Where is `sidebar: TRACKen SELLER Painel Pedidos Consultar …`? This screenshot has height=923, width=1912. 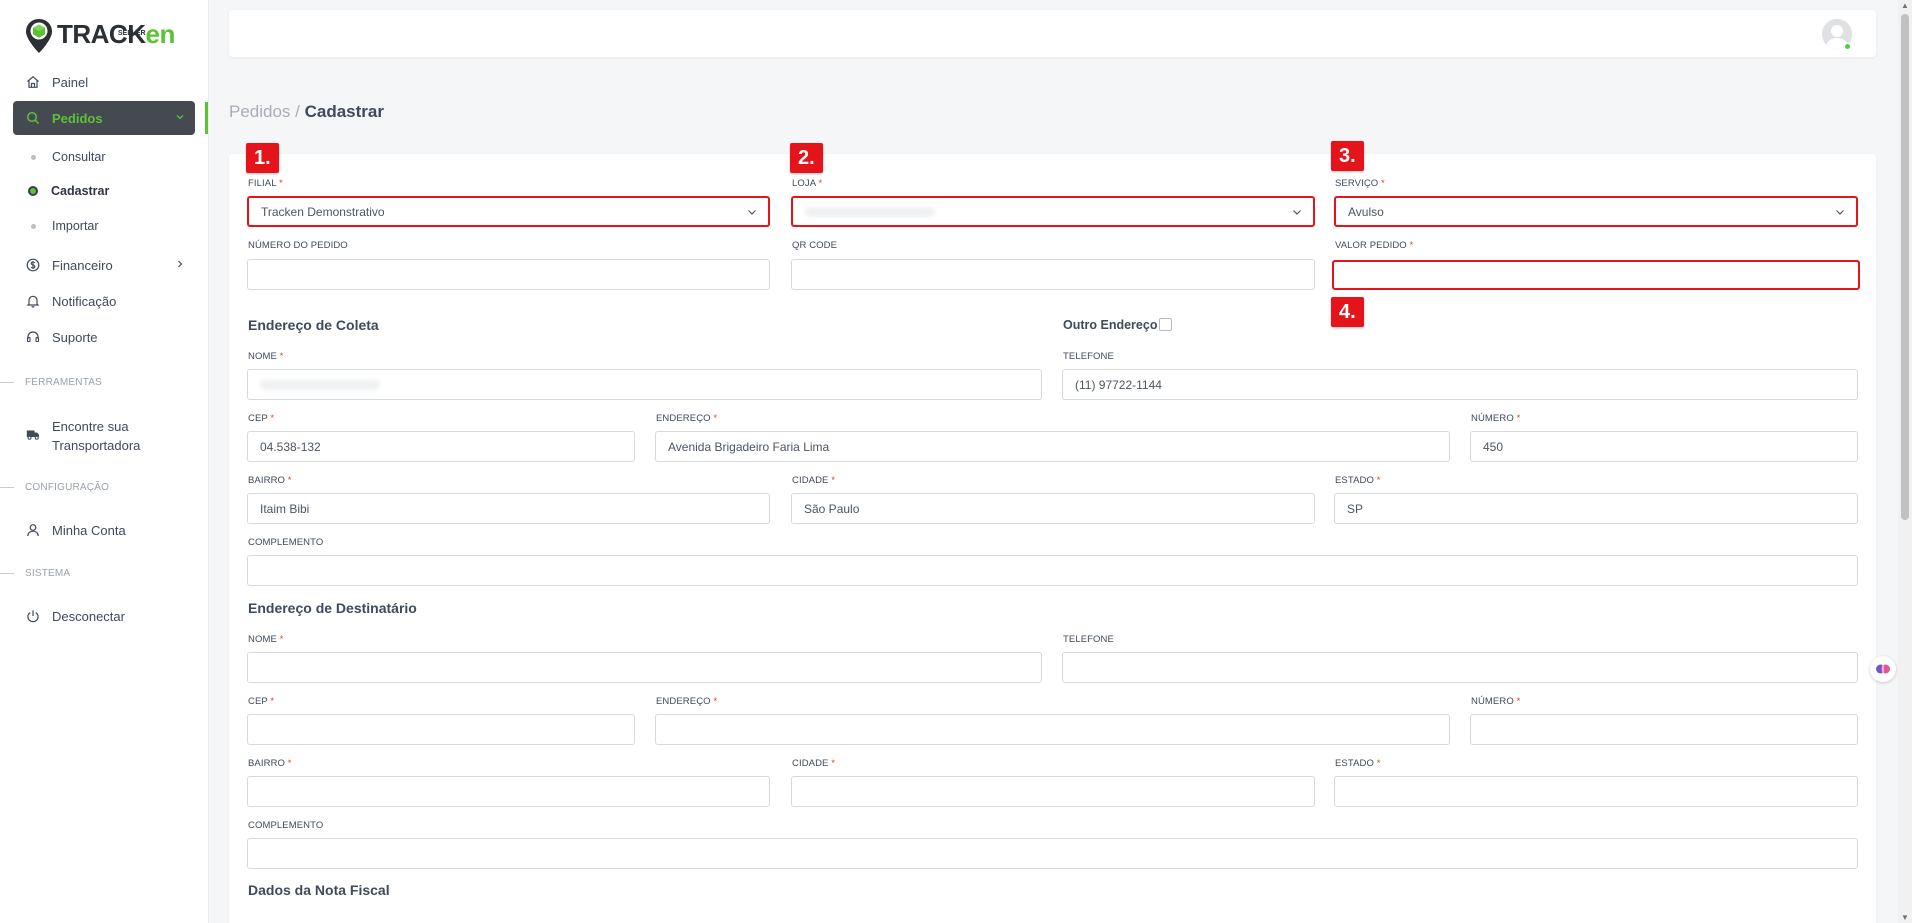 sidebar: TRACKen SELLER Painel Pedidos Consultar … is located at coordinates (104, 461).